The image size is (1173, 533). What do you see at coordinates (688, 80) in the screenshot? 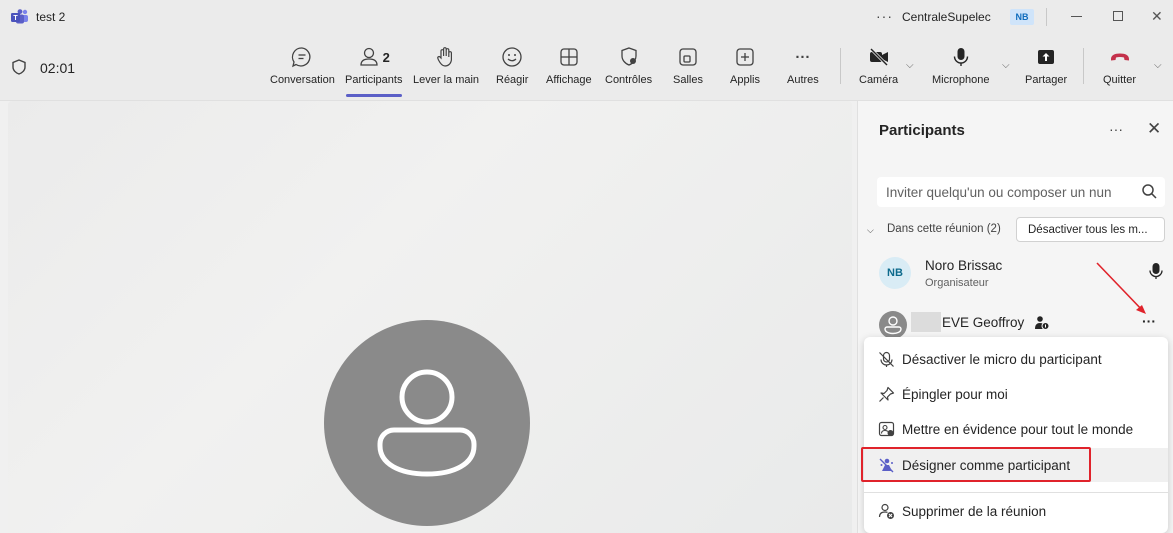
I see `rooms-label: Salles` at bounding box center [688, 80].